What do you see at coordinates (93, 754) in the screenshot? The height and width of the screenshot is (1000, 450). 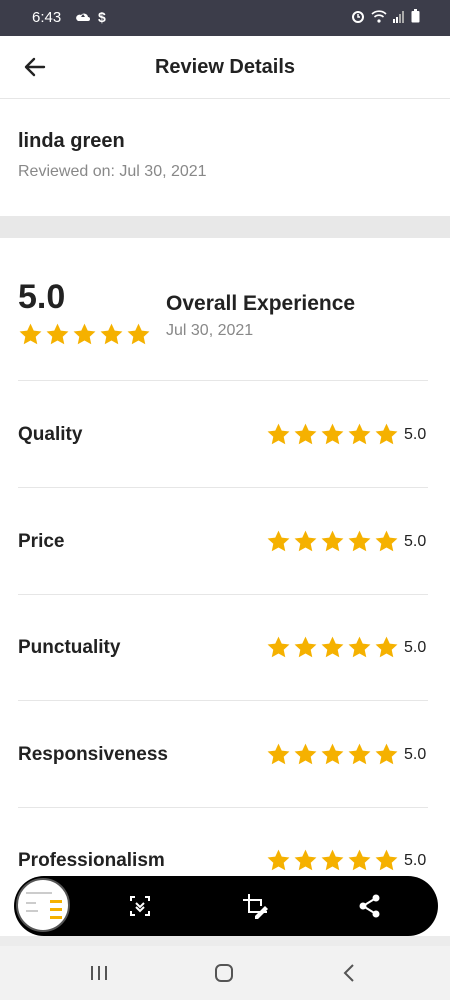 I see `rating-label: Responsiveness` at bounding box center [93, 754].